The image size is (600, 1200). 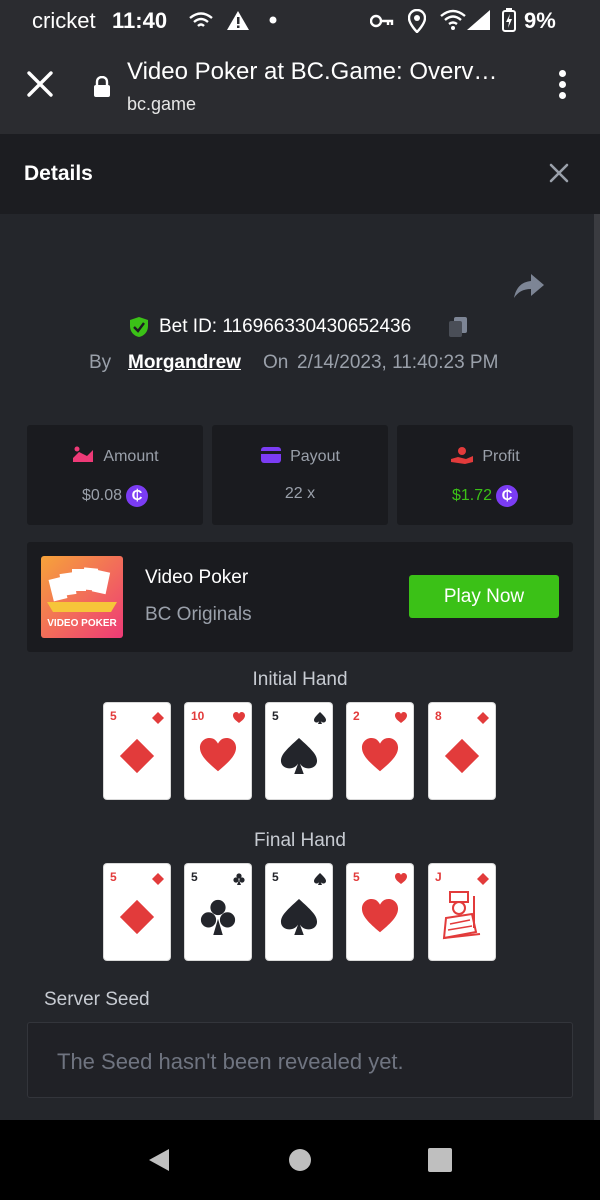 What do you see at coordinates (529, 286) in the screenshot?
I see `share-icon` at bounding box center [529, 286].